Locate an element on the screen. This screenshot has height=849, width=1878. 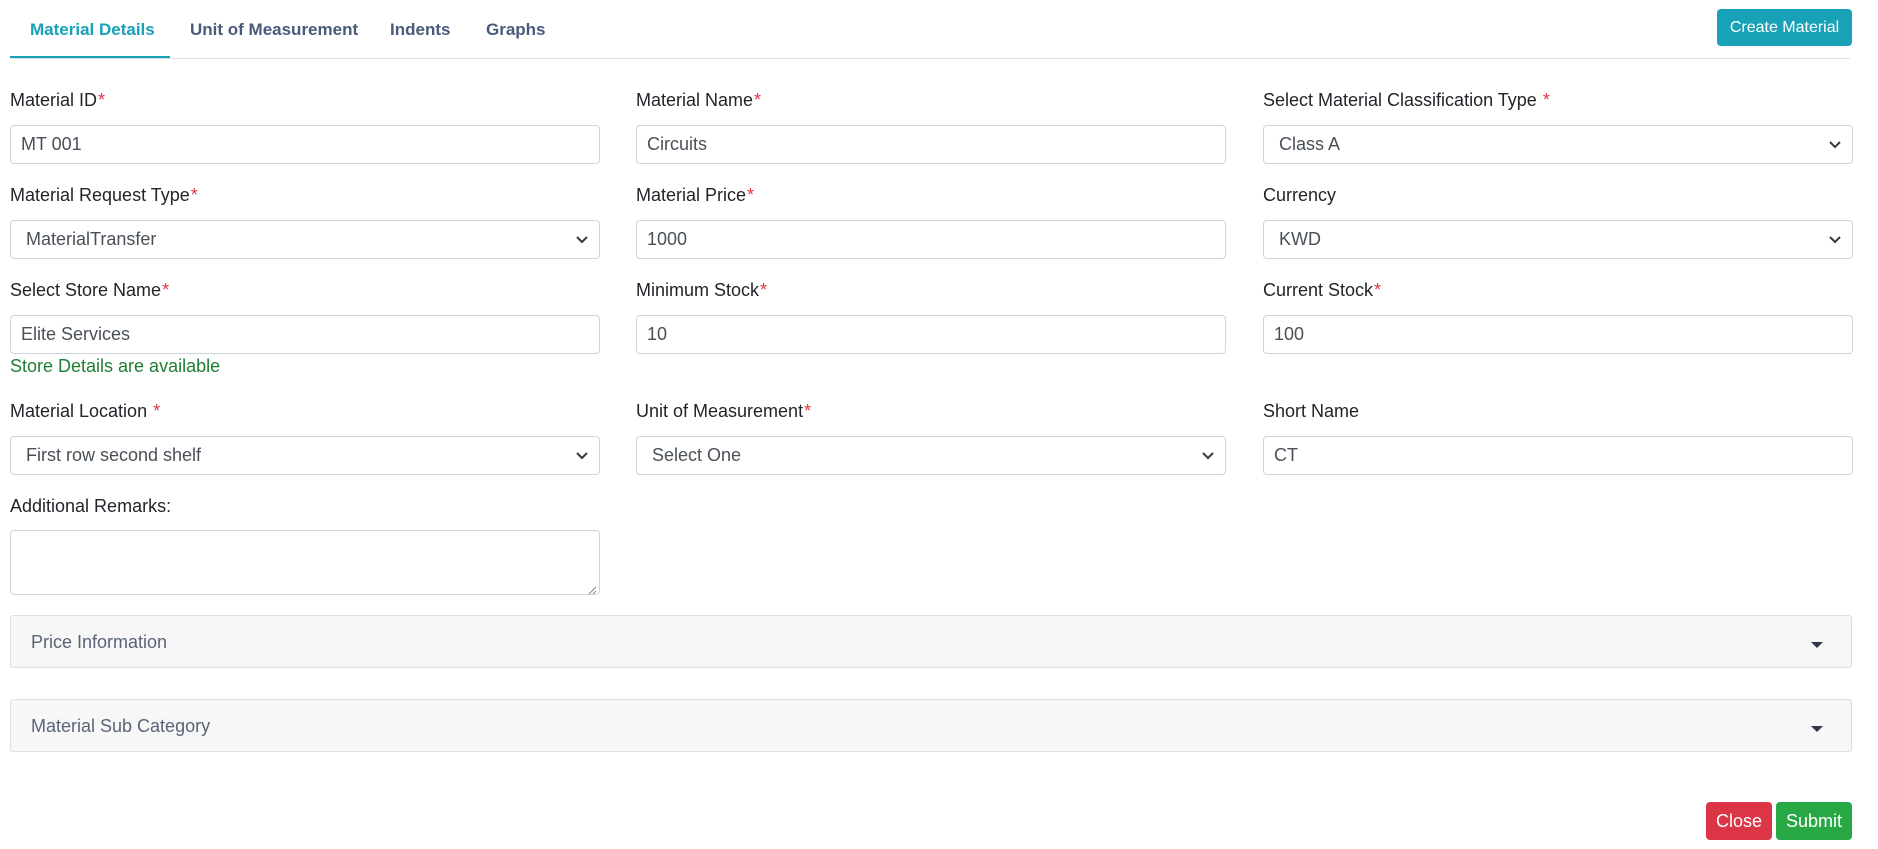
submit-button: Submit is located at coordinates (1814, 821).